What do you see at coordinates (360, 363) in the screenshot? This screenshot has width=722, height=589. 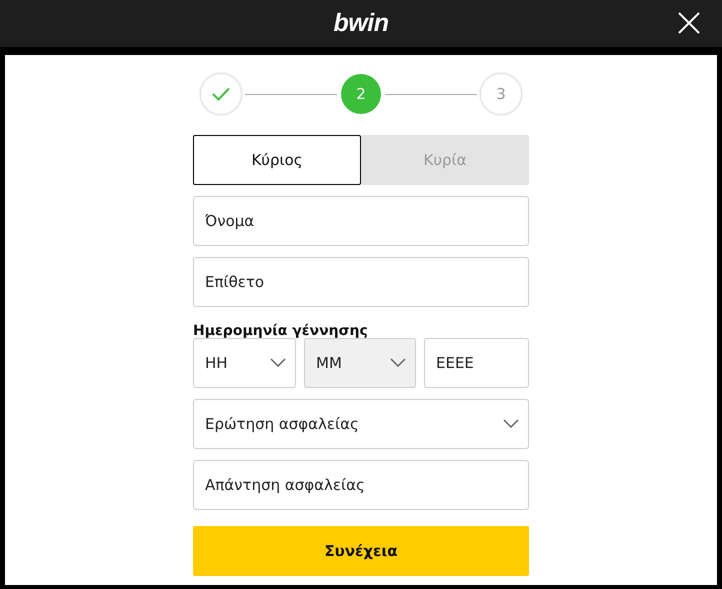 I see `select-field: ΜΜ` at bounding box center [360, 363].